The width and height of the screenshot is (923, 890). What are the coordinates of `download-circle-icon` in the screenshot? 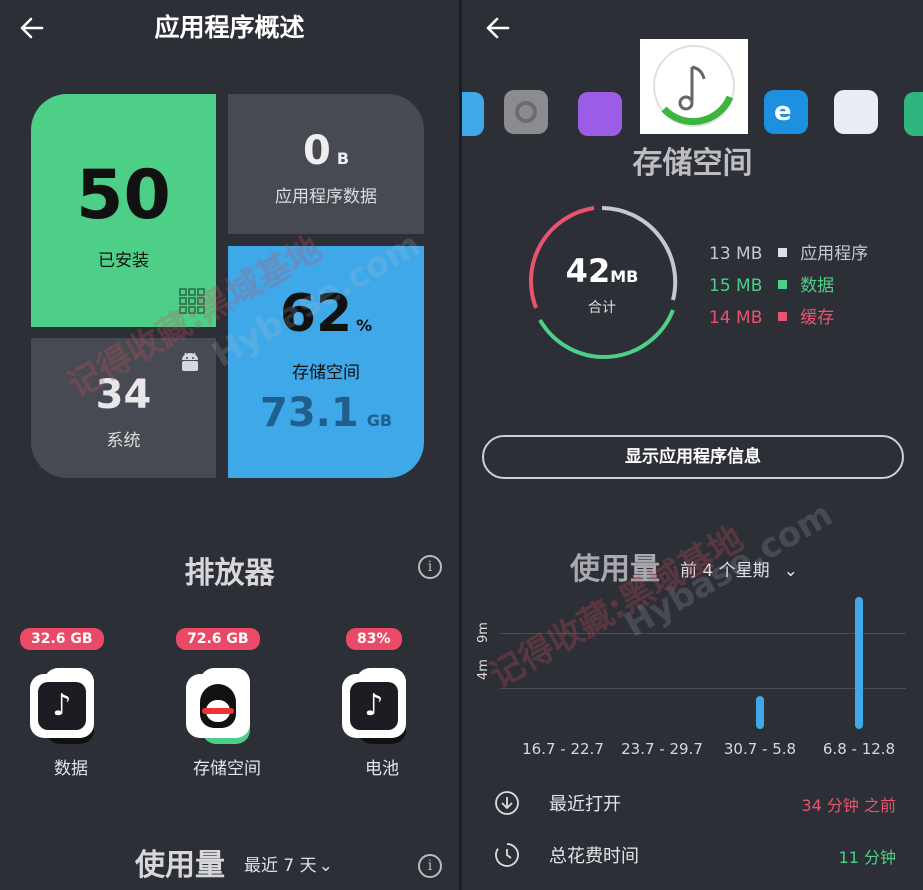 It's located at (507, 803).